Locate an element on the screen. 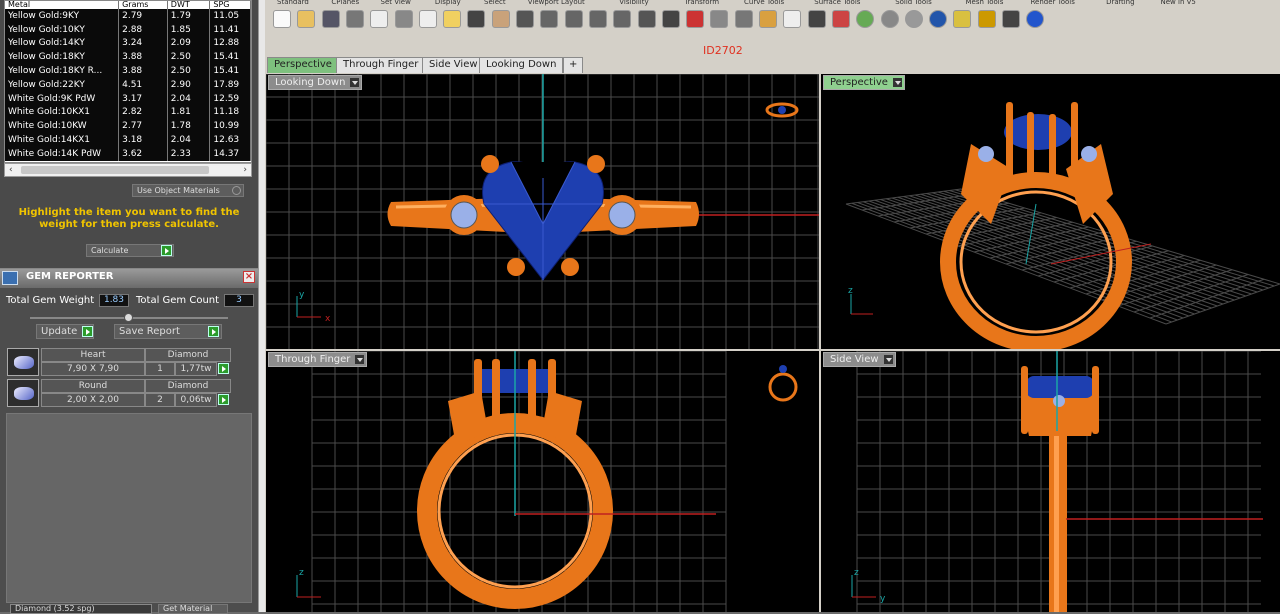 The width and height of the screenshot is (1280, 614). car-icon is located at coordinates (695, 19).